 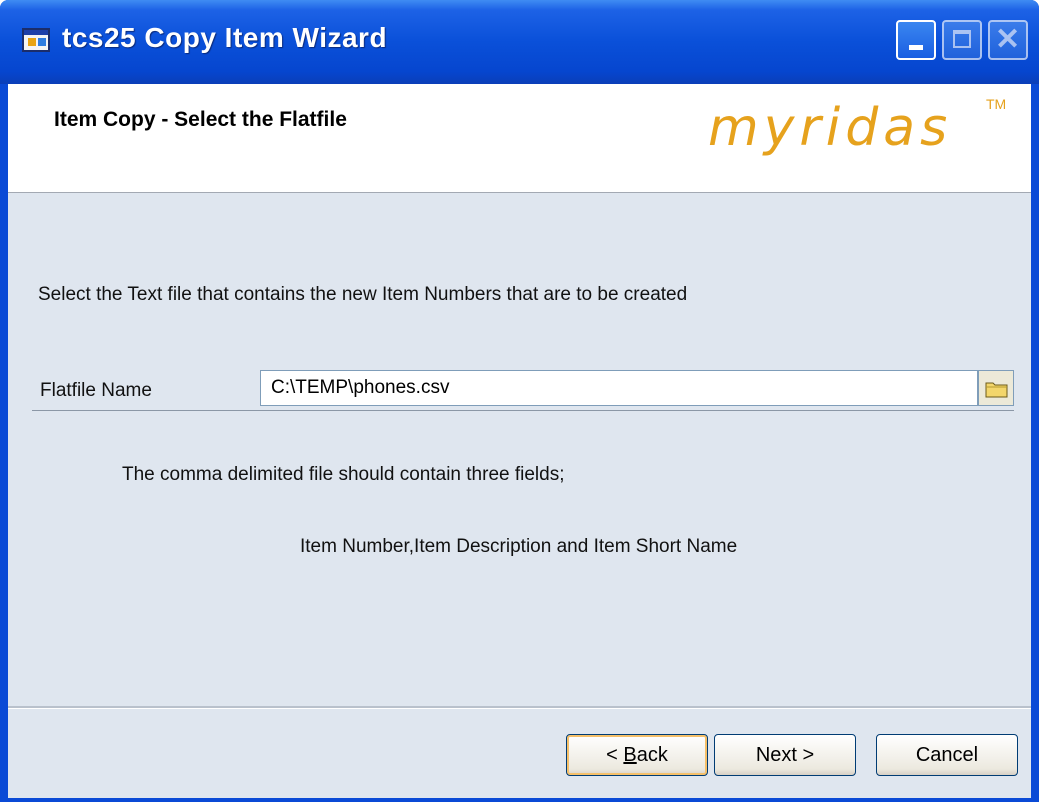 I want to click on folder-icon, so click(x=996, y=390).